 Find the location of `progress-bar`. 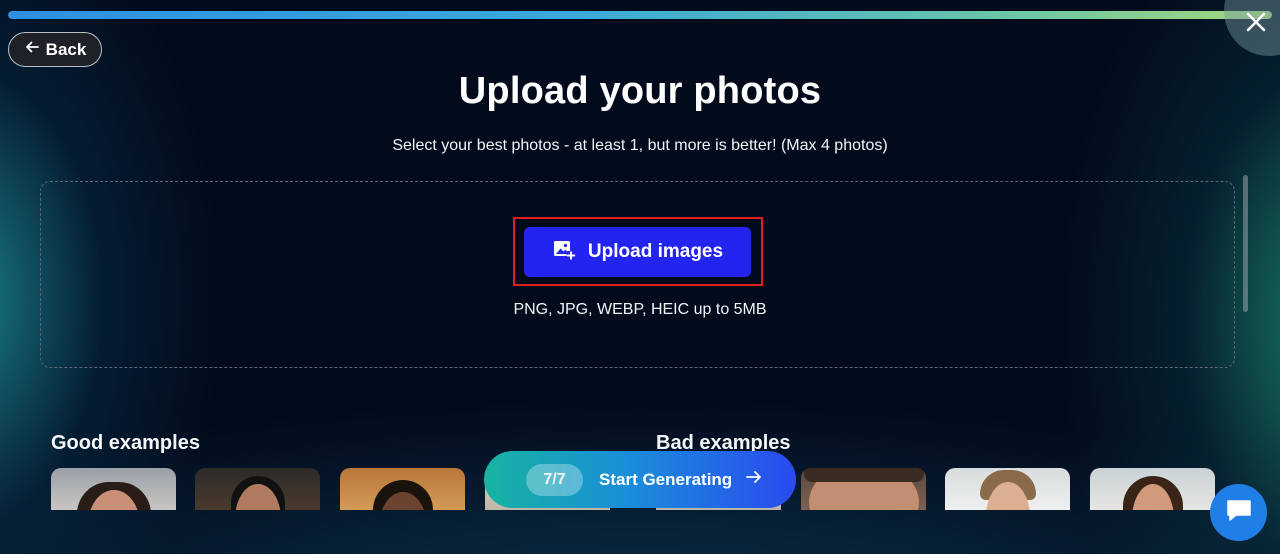

progress-bar is located at coordinates (640, 15).